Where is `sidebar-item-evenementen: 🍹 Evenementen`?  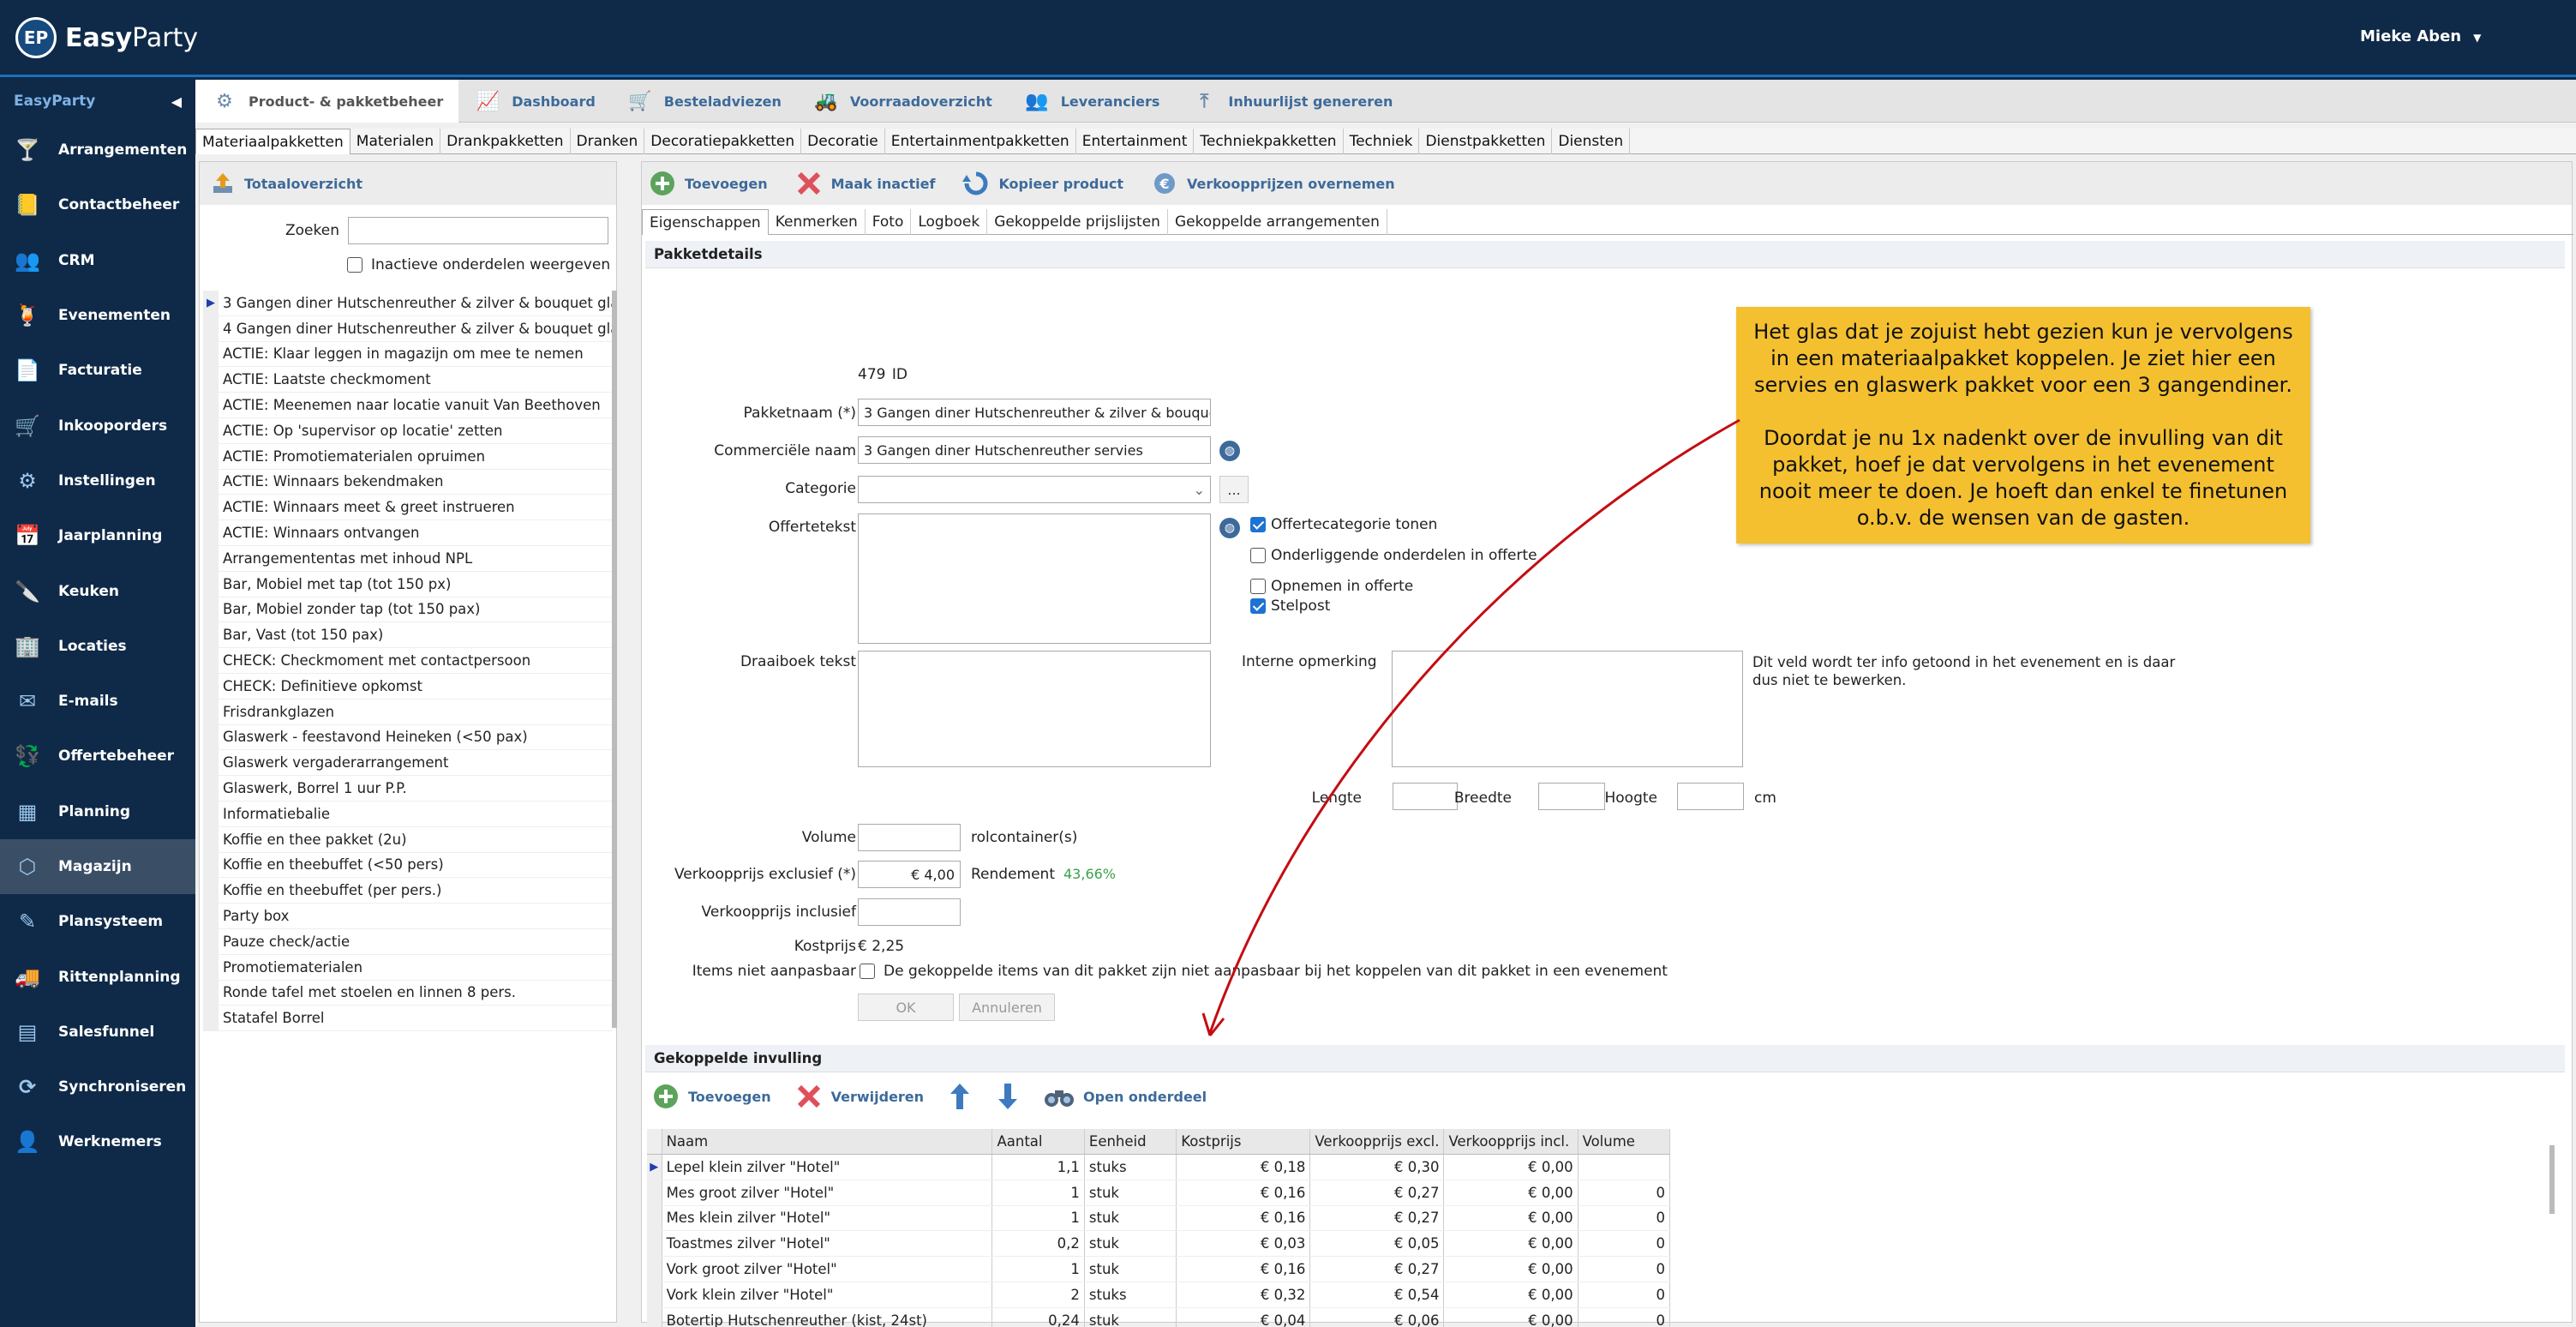
sidebar-item-evenementen: 🍹 Evenementen is located at coordinates (97, 315).